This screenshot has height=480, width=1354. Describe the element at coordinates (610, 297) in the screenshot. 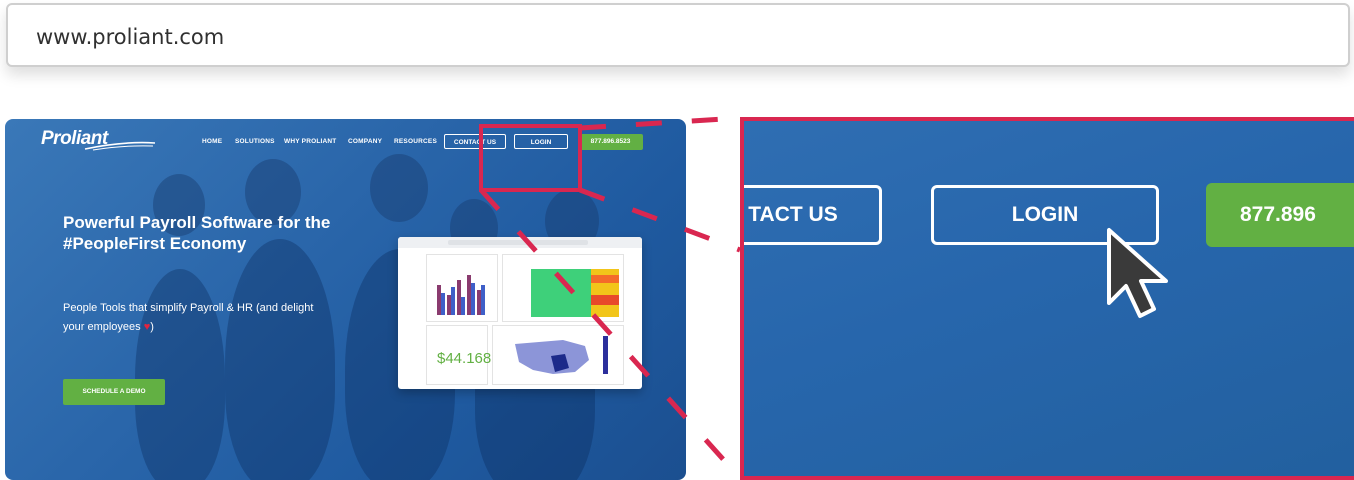

I see `zoom-connector-lines` at that location.